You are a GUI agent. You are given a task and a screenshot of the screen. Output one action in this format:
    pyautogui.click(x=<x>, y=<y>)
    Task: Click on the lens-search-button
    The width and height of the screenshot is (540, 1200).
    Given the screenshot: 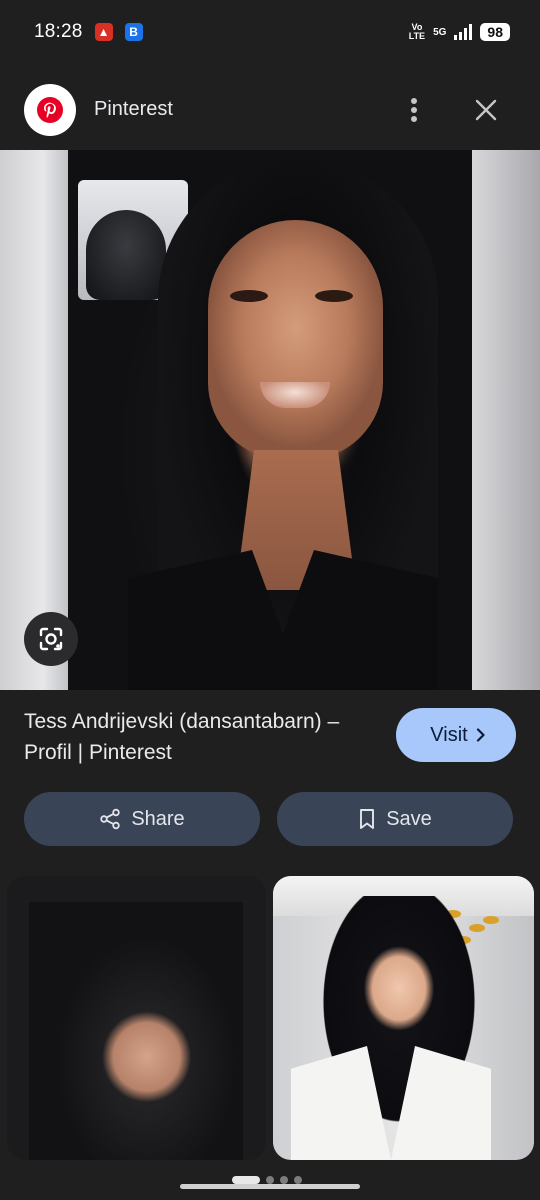 What is the action you would take?
    pyautogui.click(x=51, y=639)
    